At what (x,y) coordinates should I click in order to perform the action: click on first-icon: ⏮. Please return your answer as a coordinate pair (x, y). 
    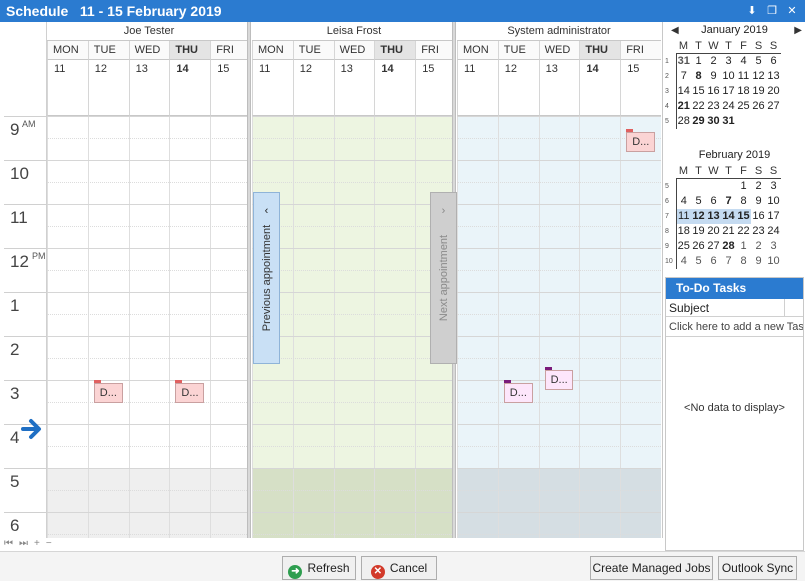
    Looking at the image, I should click on (8, 544).